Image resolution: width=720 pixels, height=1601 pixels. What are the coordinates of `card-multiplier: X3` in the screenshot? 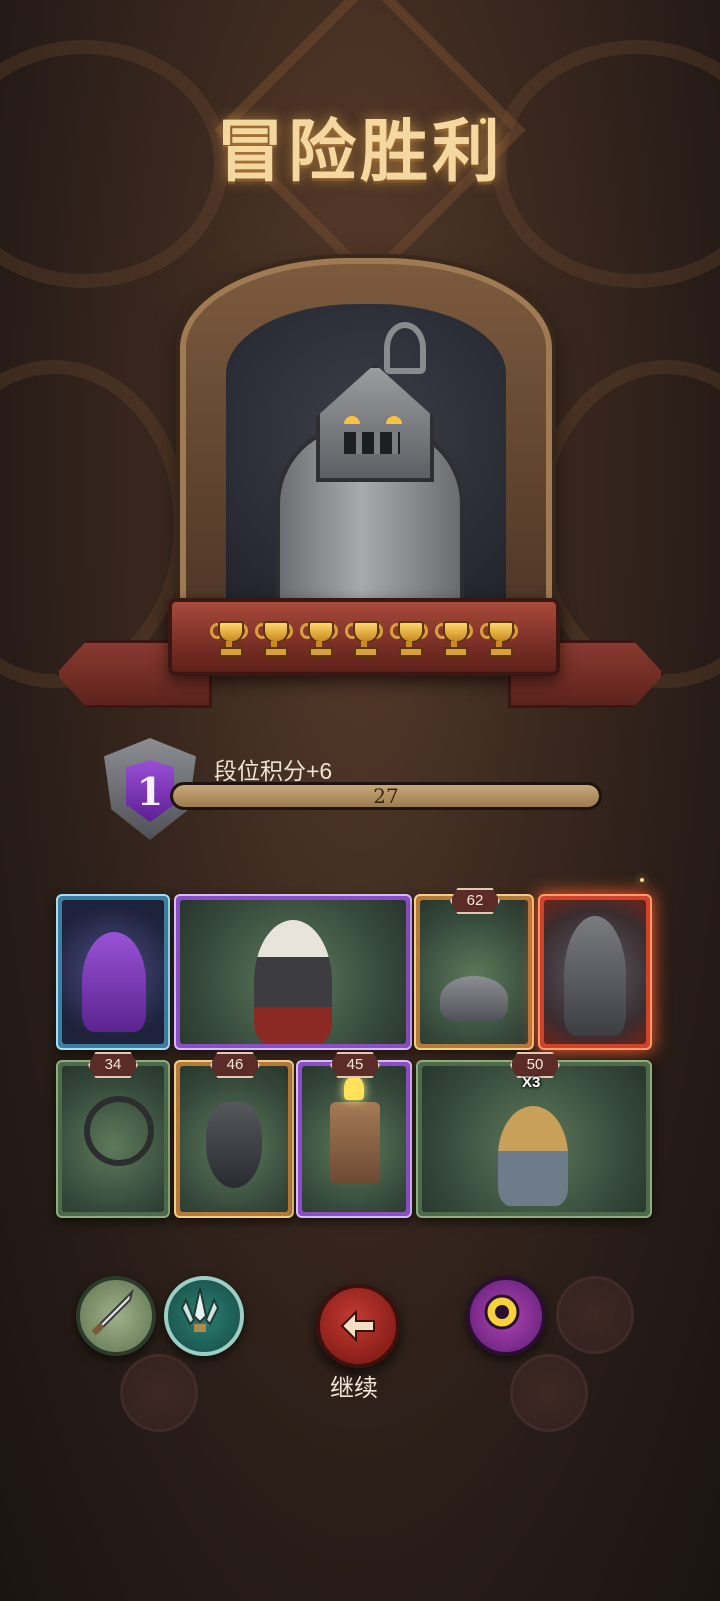 It's located at (531, 1082).